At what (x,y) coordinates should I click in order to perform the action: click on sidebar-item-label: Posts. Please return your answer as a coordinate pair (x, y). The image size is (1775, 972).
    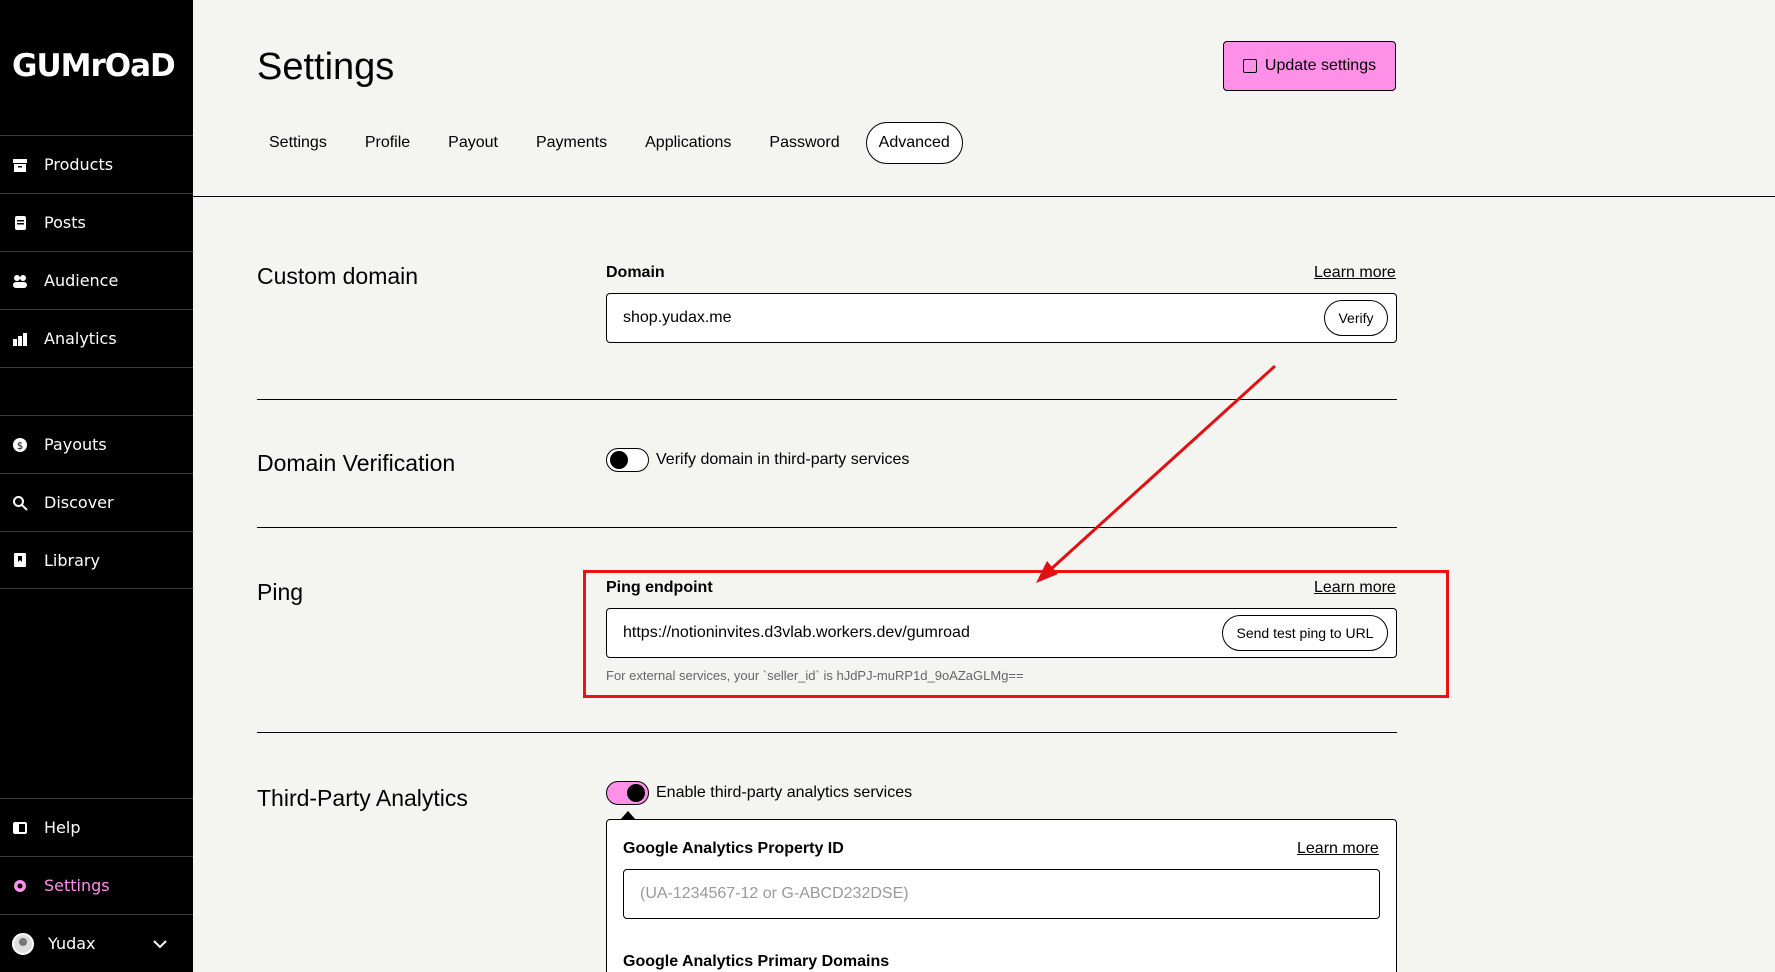
    Looking at the image, I should click on (65, 222).